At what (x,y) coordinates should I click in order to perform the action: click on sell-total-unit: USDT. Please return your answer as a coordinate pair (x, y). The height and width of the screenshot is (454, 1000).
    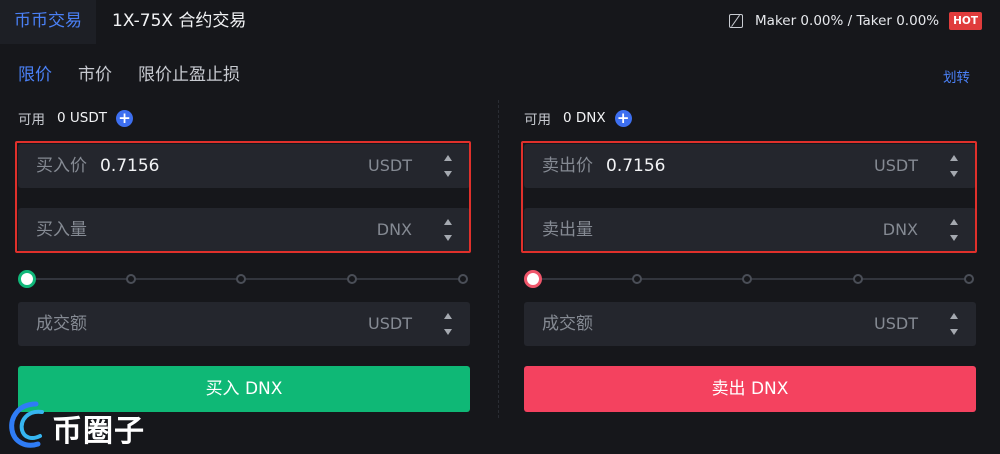
    Looking at the image, I should click on (896, 323).